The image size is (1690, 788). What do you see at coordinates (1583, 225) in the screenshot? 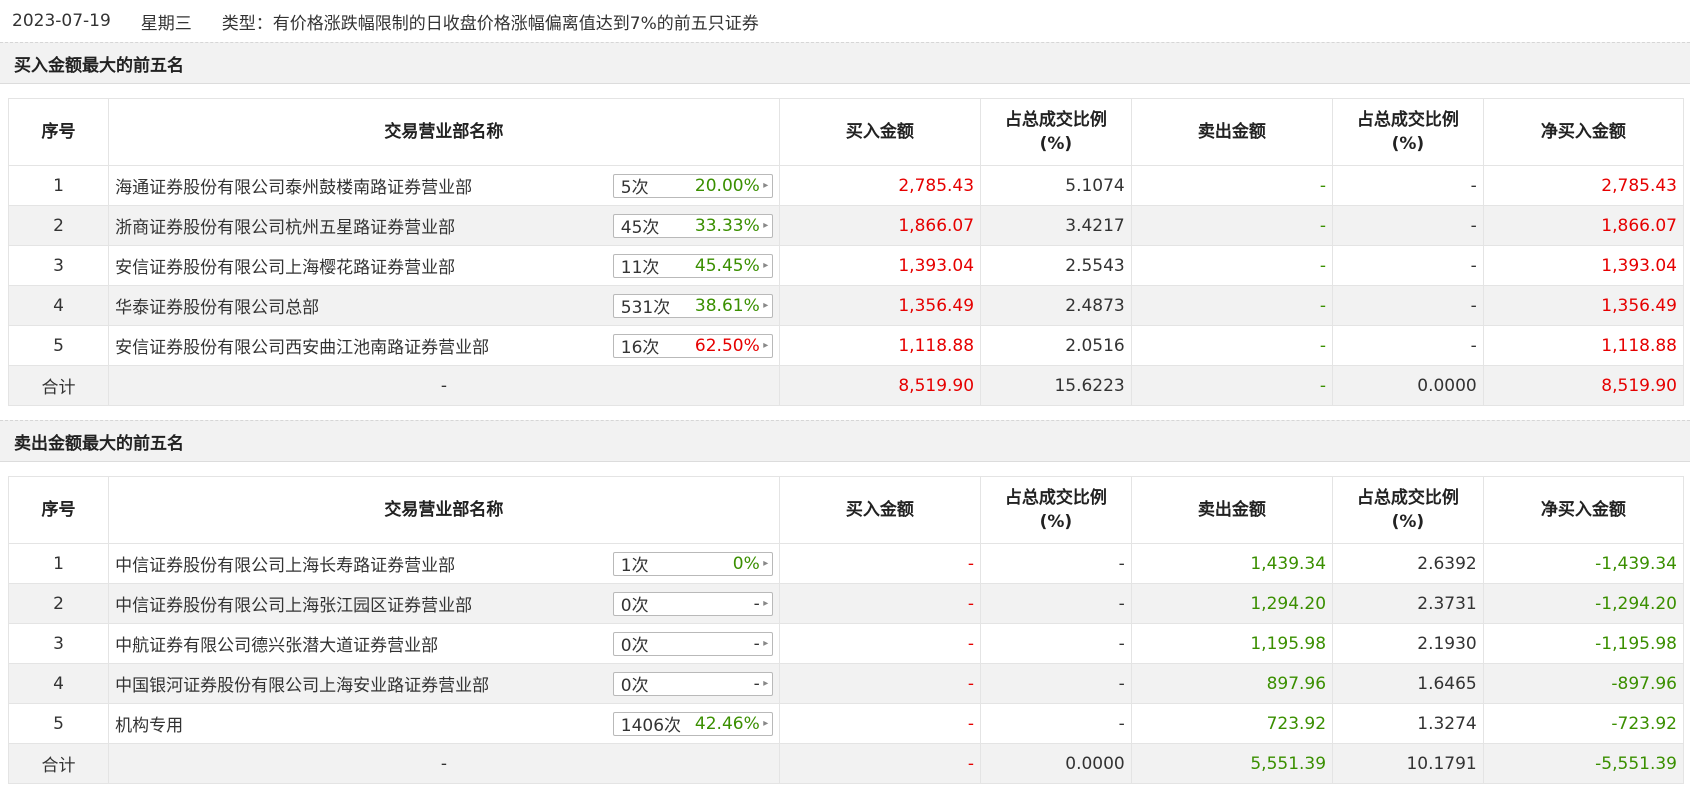
I see `net-amount: 1,866.07` at bounding box center [1583, 225].